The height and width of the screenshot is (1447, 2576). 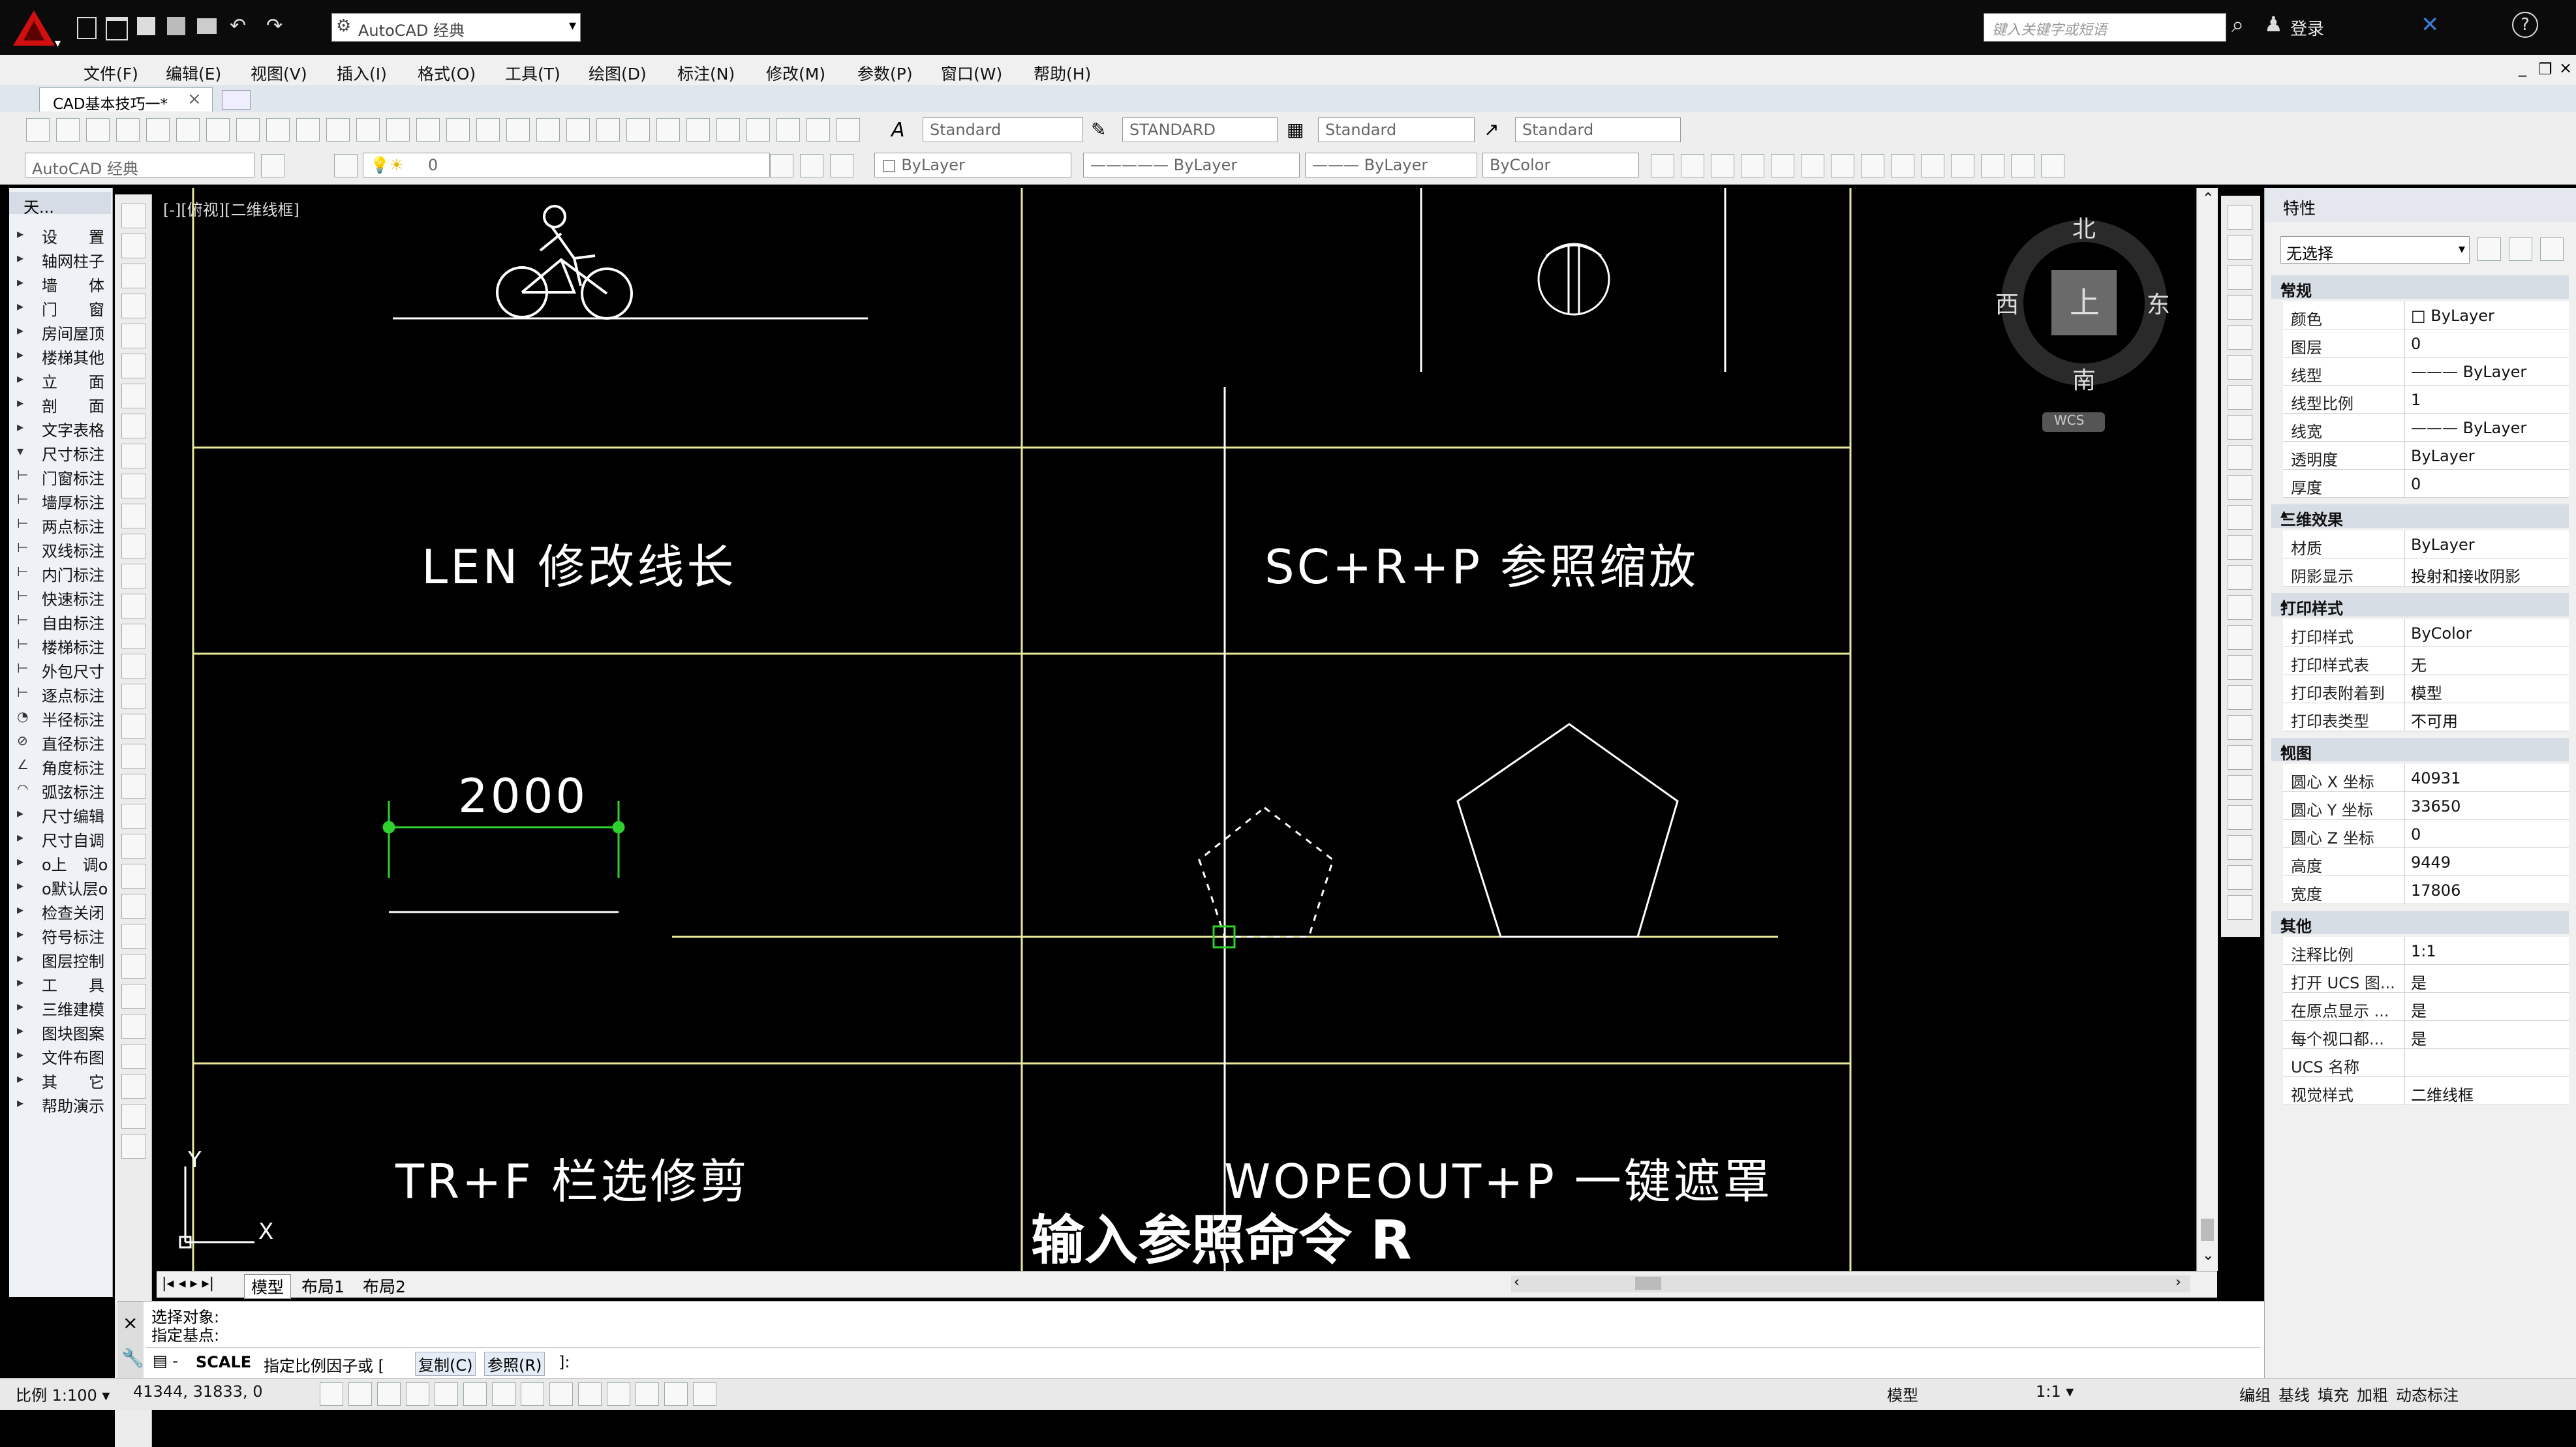 I want to click on close-icon: ×, so click(x=194, y=99).